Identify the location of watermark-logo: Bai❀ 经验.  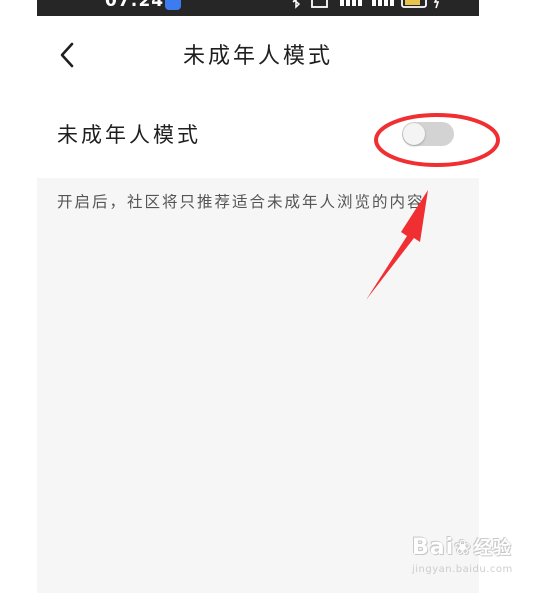
(462, 547).